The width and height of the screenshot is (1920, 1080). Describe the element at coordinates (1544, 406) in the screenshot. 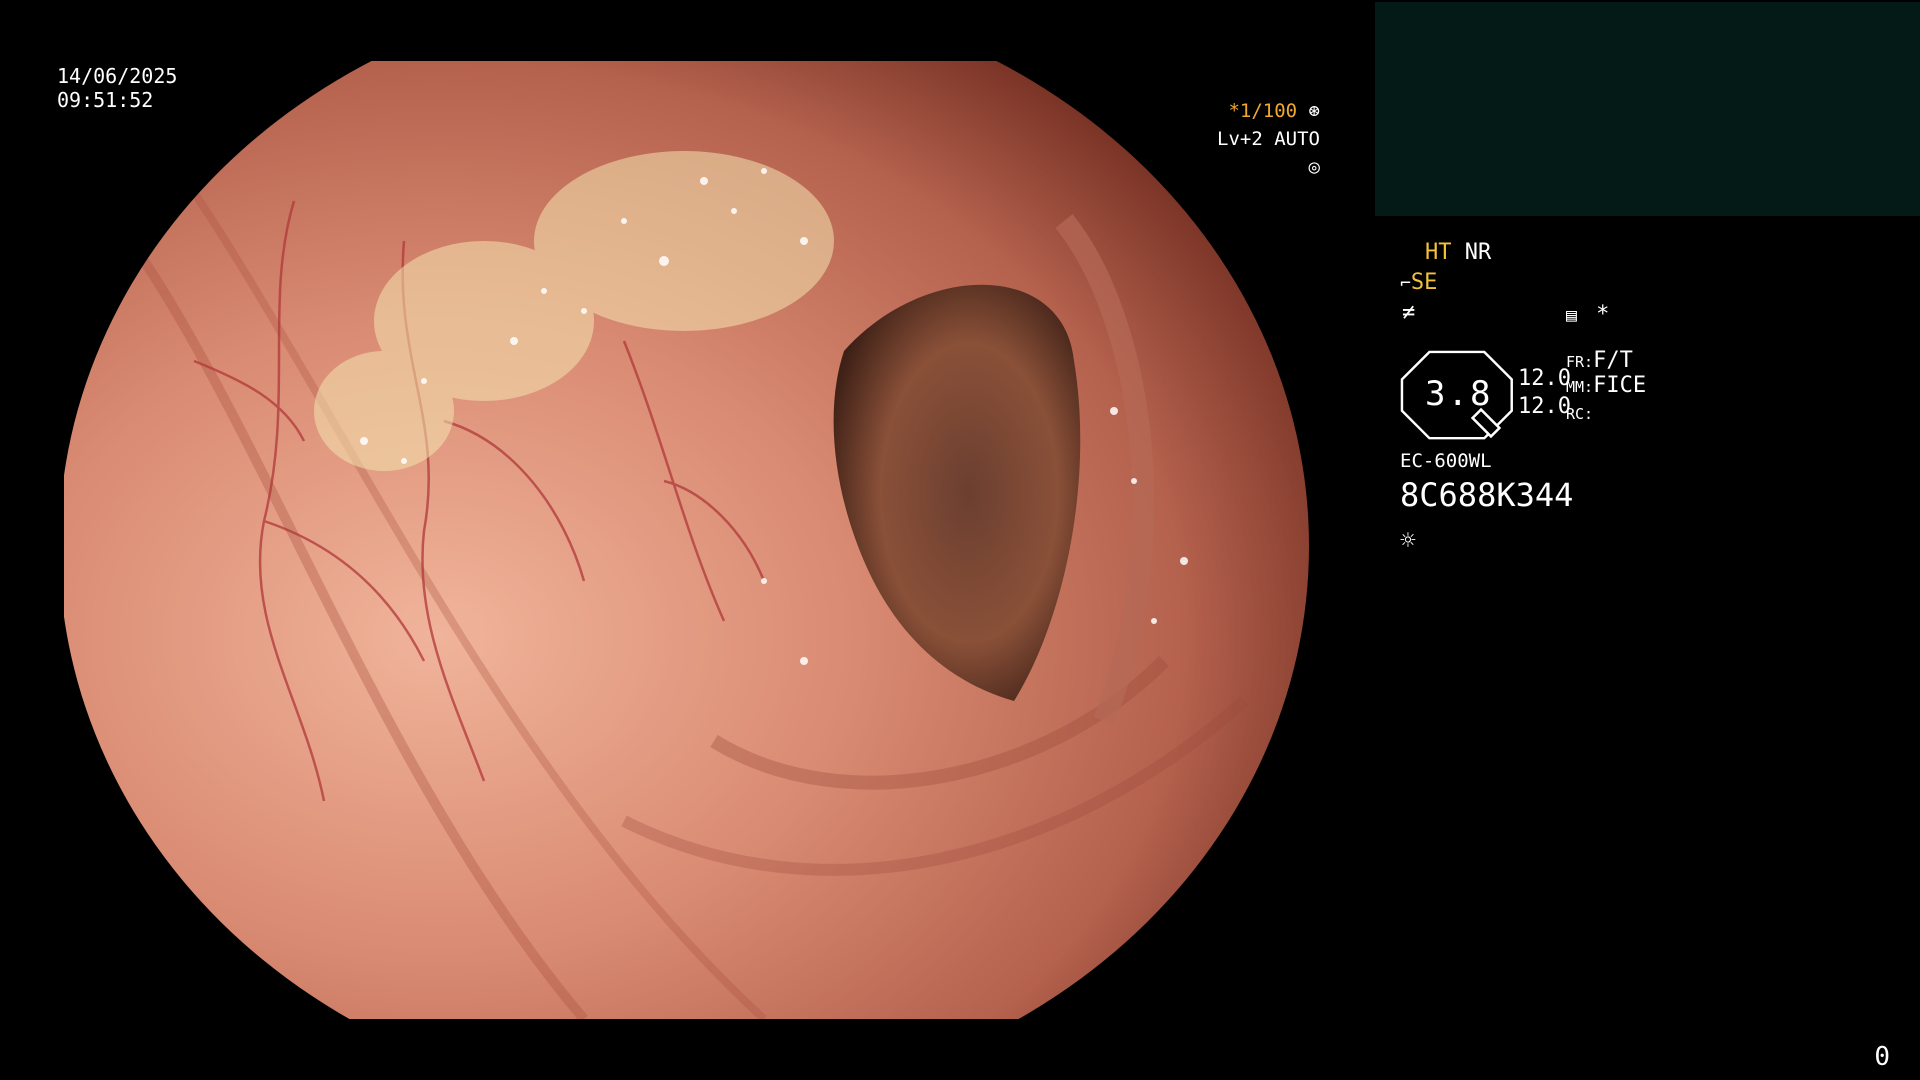

I see `value-2: 12.0` at that location.